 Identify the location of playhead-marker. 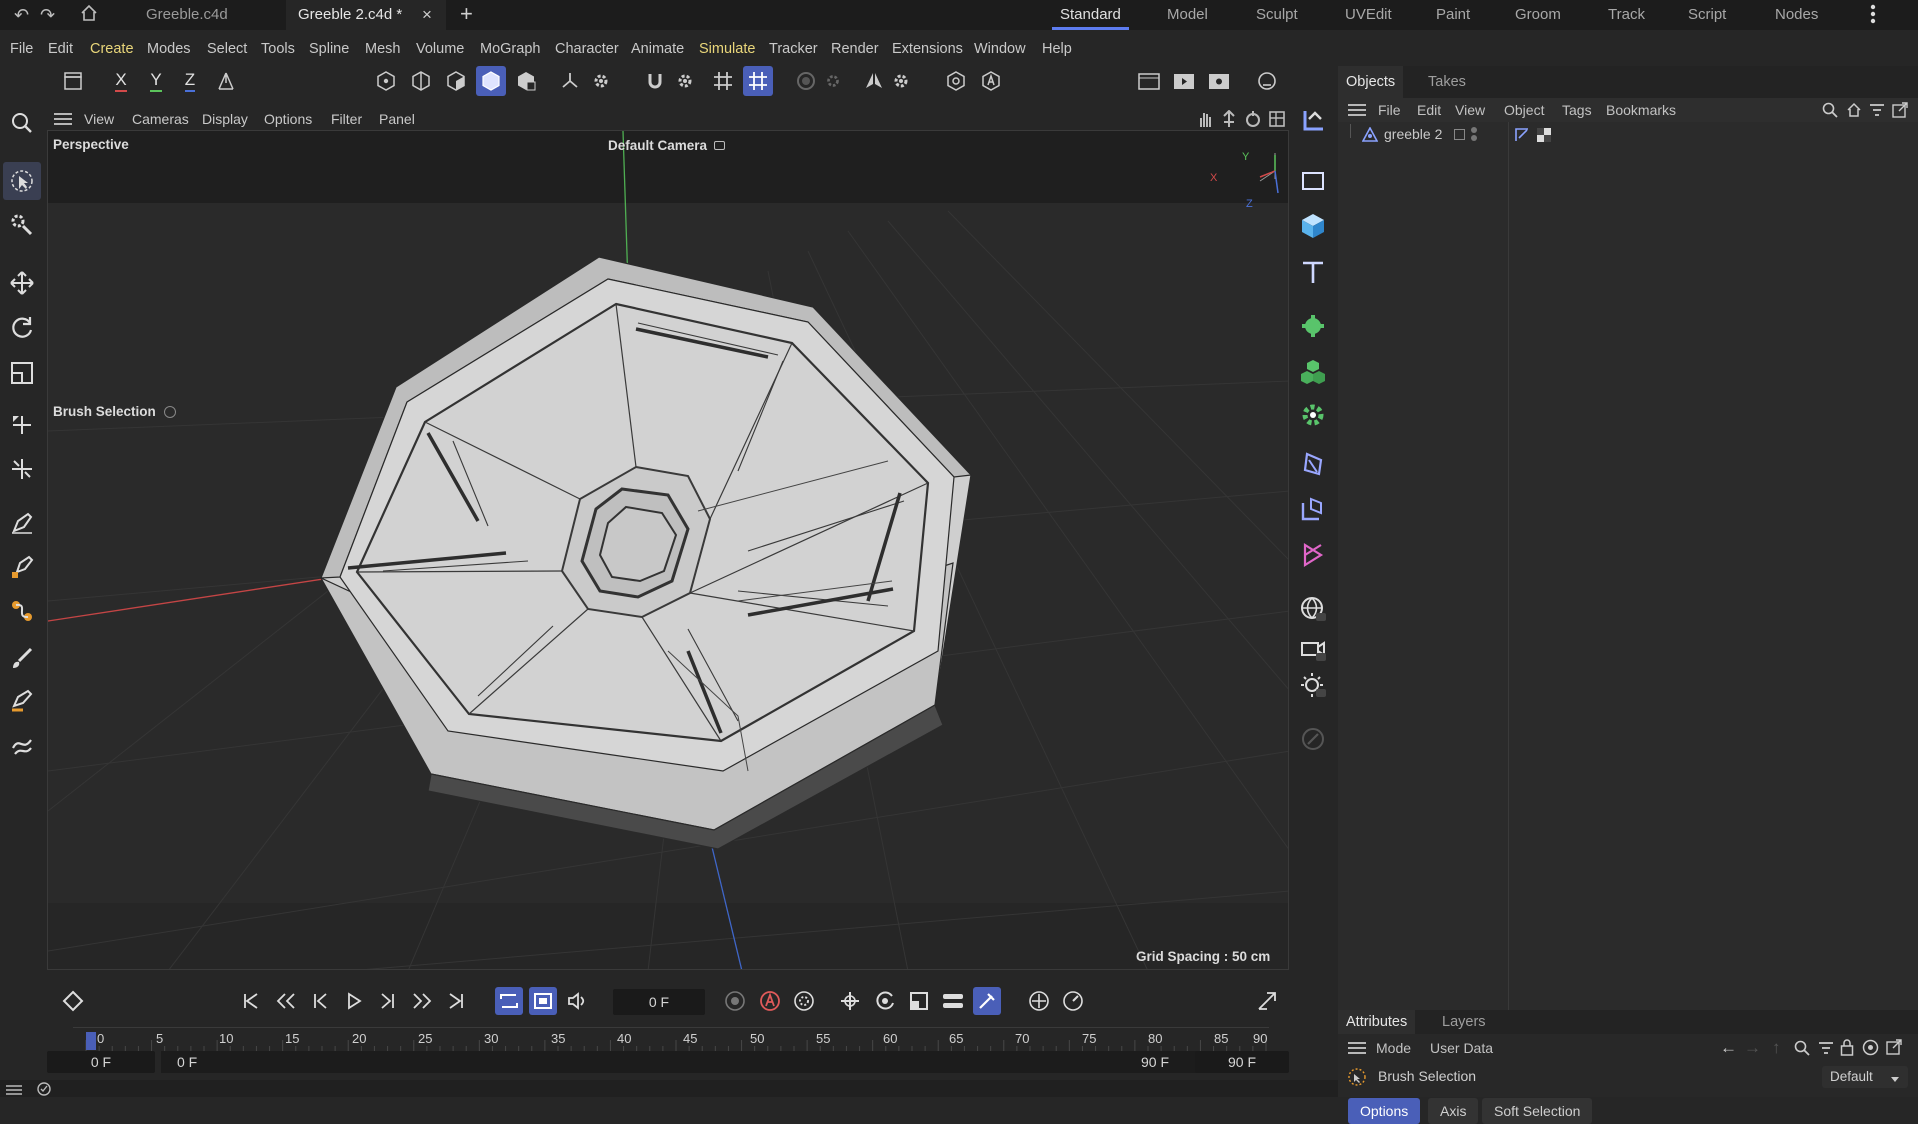
(91, 1041).